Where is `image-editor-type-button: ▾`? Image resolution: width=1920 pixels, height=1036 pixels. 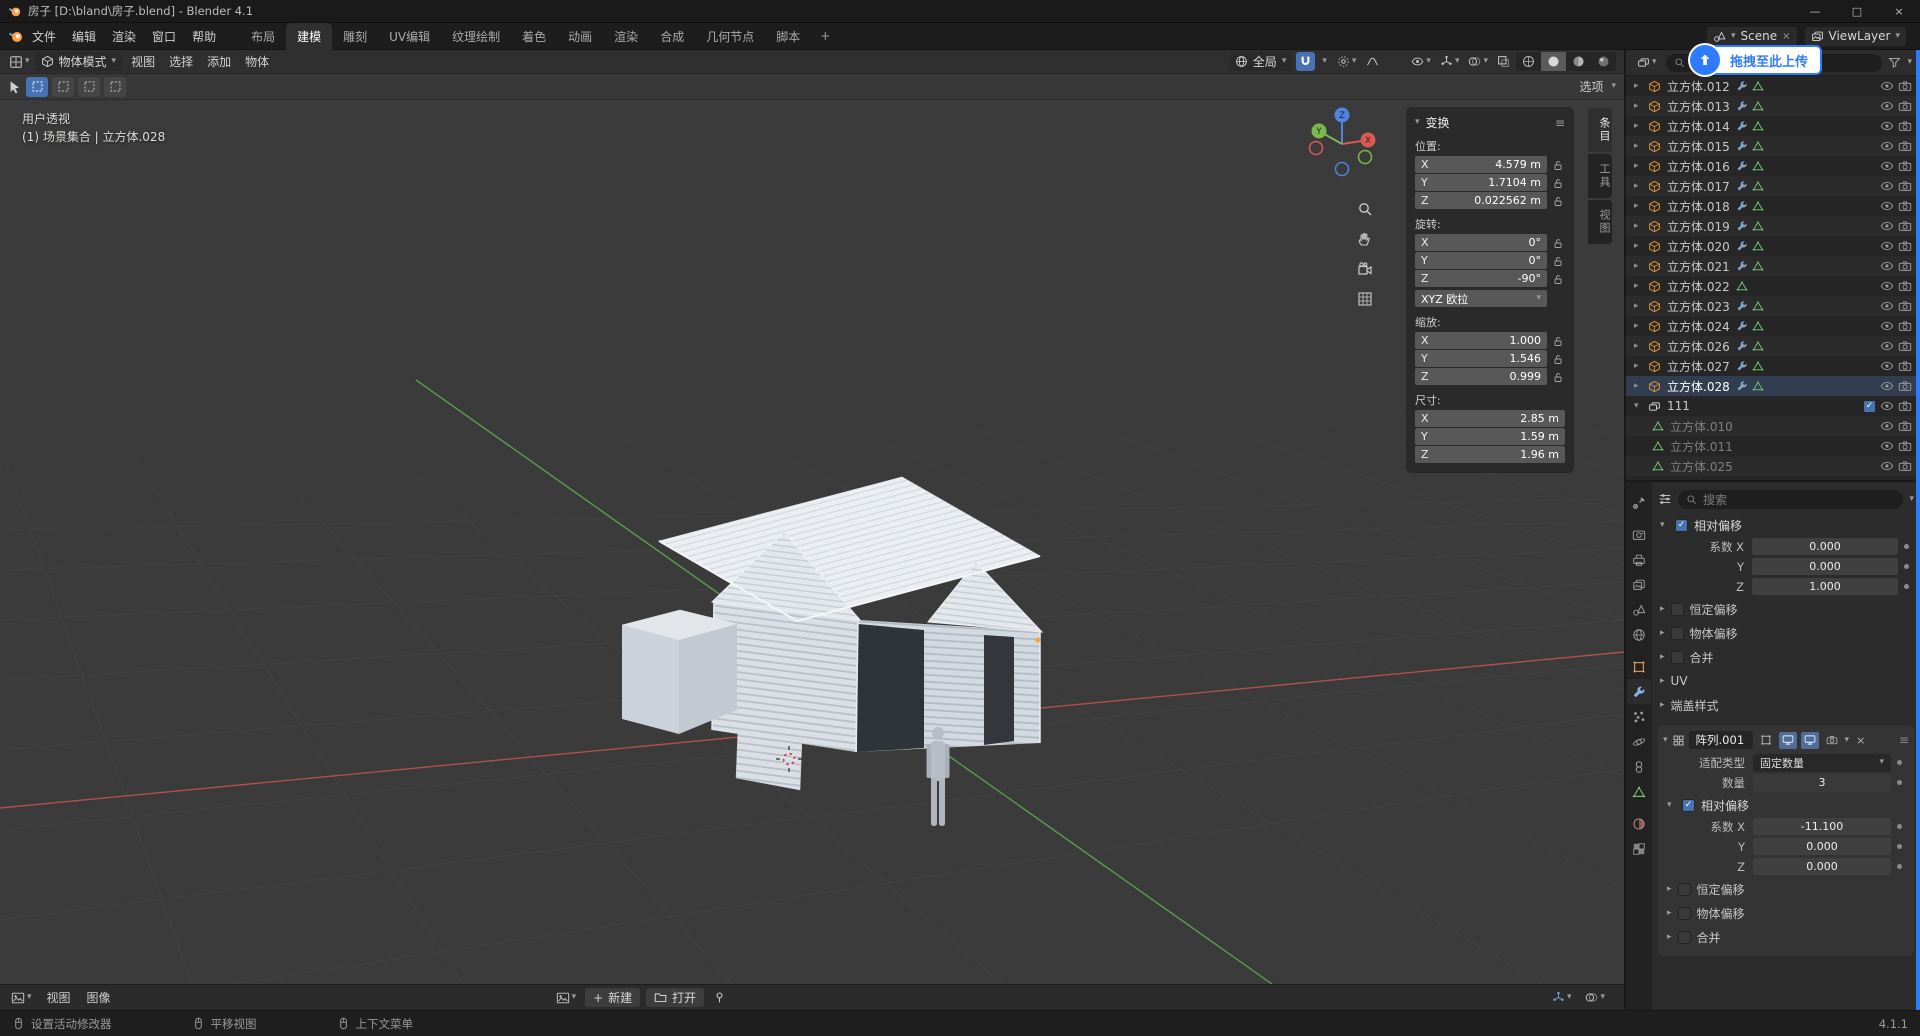 image-editor-type-button: ▾ is located at coordinates (21, 997).